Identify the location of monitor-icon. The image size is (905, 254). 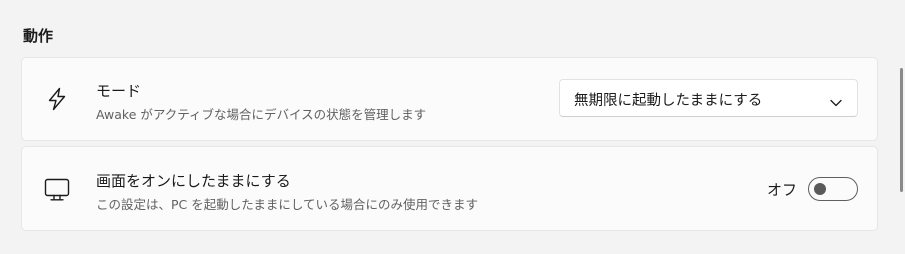
(57, 190).